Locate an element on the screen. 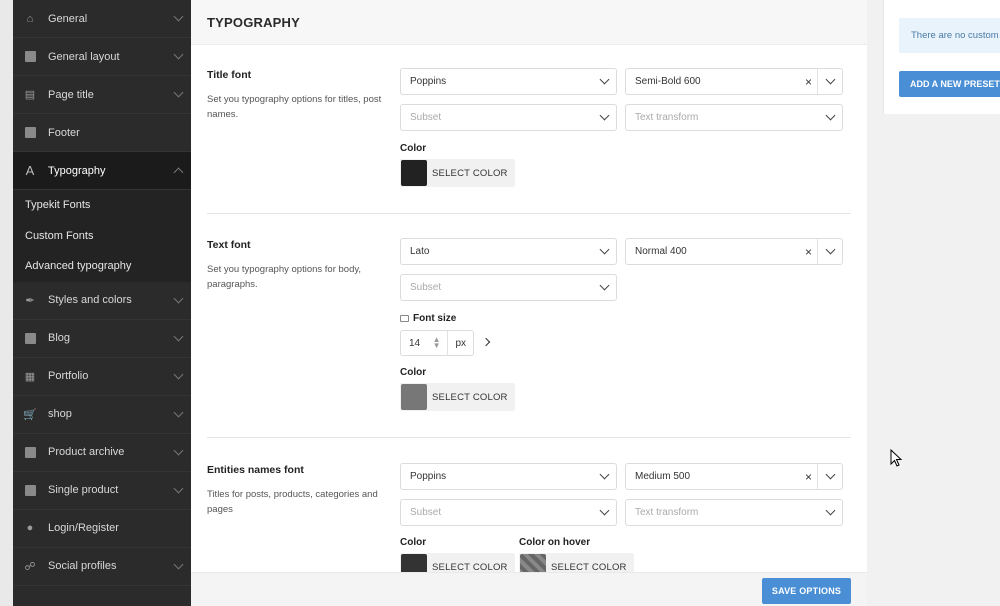 The image size is (1000, 606). sidebar-item-label: Single product is located at coordinates (83, 490).